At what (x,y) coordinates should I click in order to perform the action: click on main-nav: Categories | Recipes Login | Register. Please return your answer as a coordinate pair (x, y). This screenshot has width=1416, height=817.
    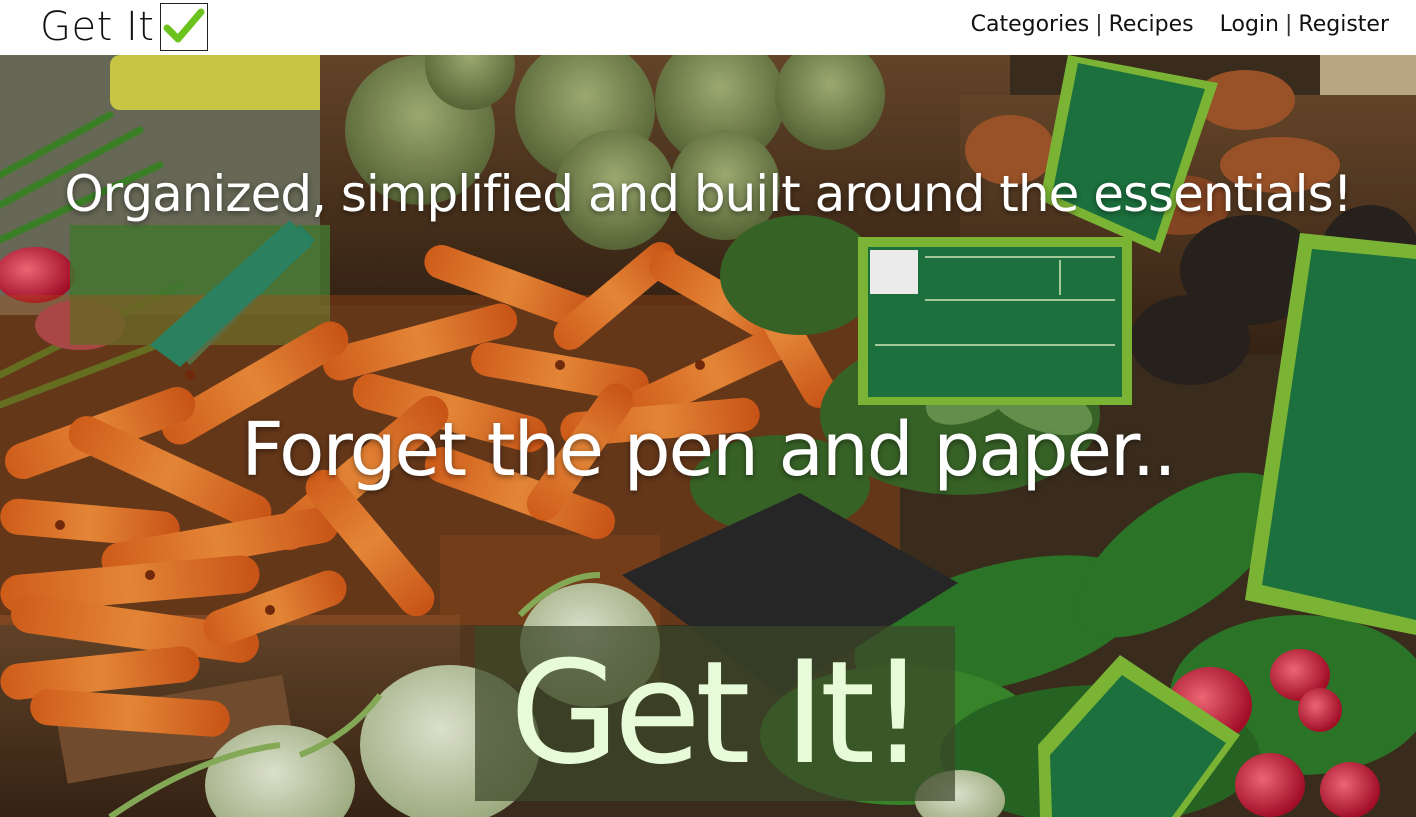
    Looking at the image, I should click on (1180, 24).